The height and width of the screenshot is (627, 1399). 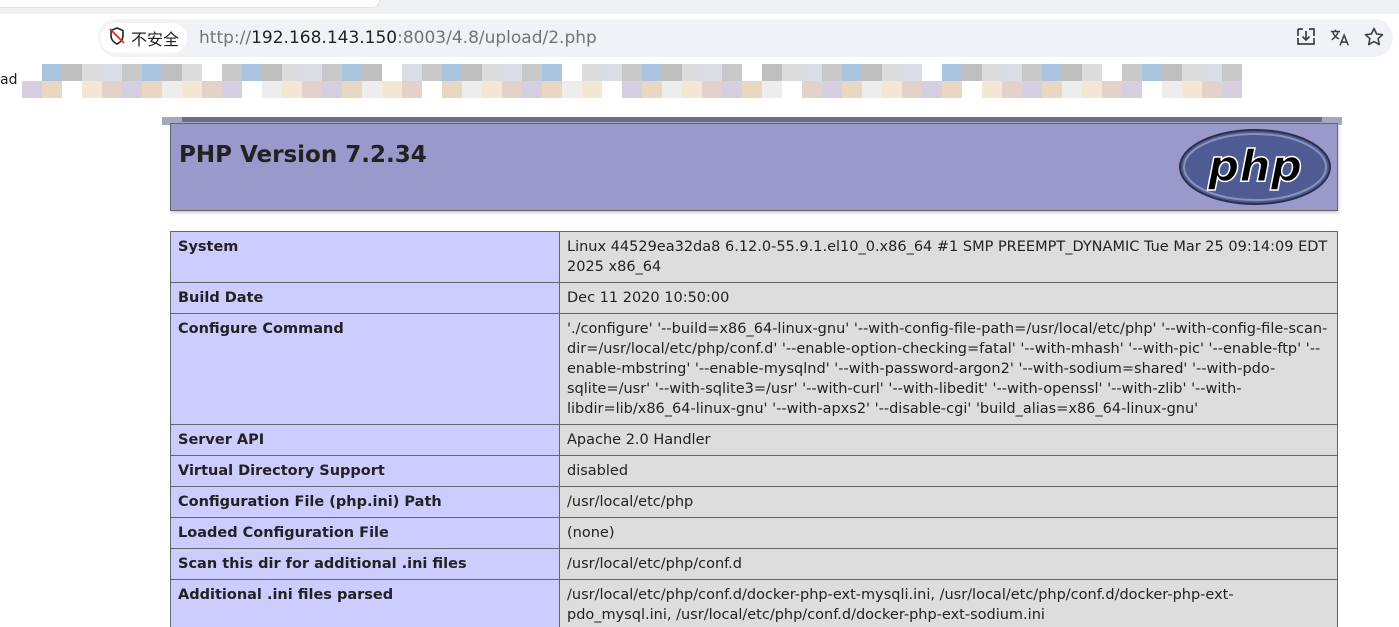 What do you see at coordinates (365, 298) in the screenshot?
I see `row-key: Build Date` at bounding box center [365, 298].